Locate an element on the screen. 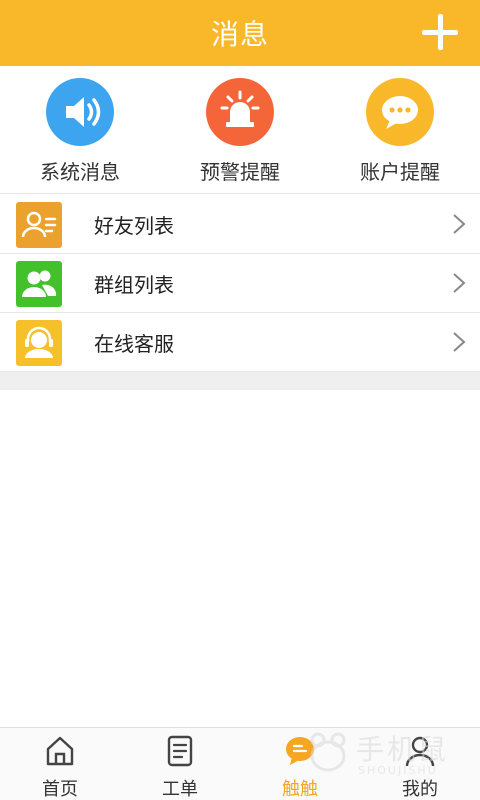 This screenshot has height=800, width=480. section-divider is located at coordinates (240, 381).